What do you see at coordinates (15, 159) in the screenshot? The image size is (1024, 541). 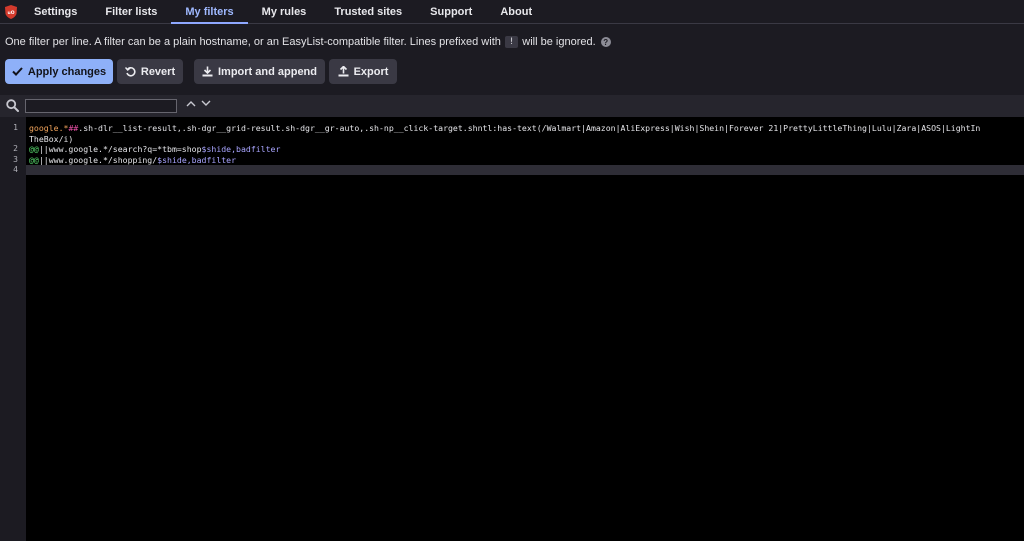 I see `line-number: 3` at bounding box center [15, 159].